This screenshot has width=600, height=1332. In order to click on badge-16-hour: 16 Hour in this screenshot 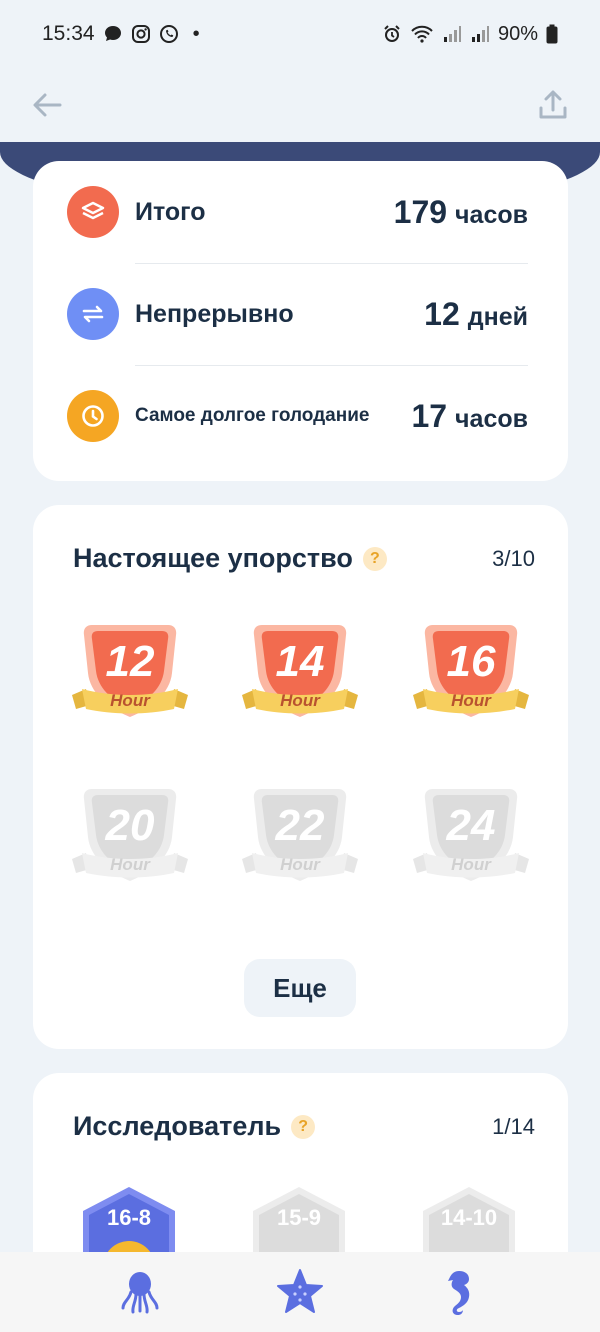, I will do `click(471, 675)`.